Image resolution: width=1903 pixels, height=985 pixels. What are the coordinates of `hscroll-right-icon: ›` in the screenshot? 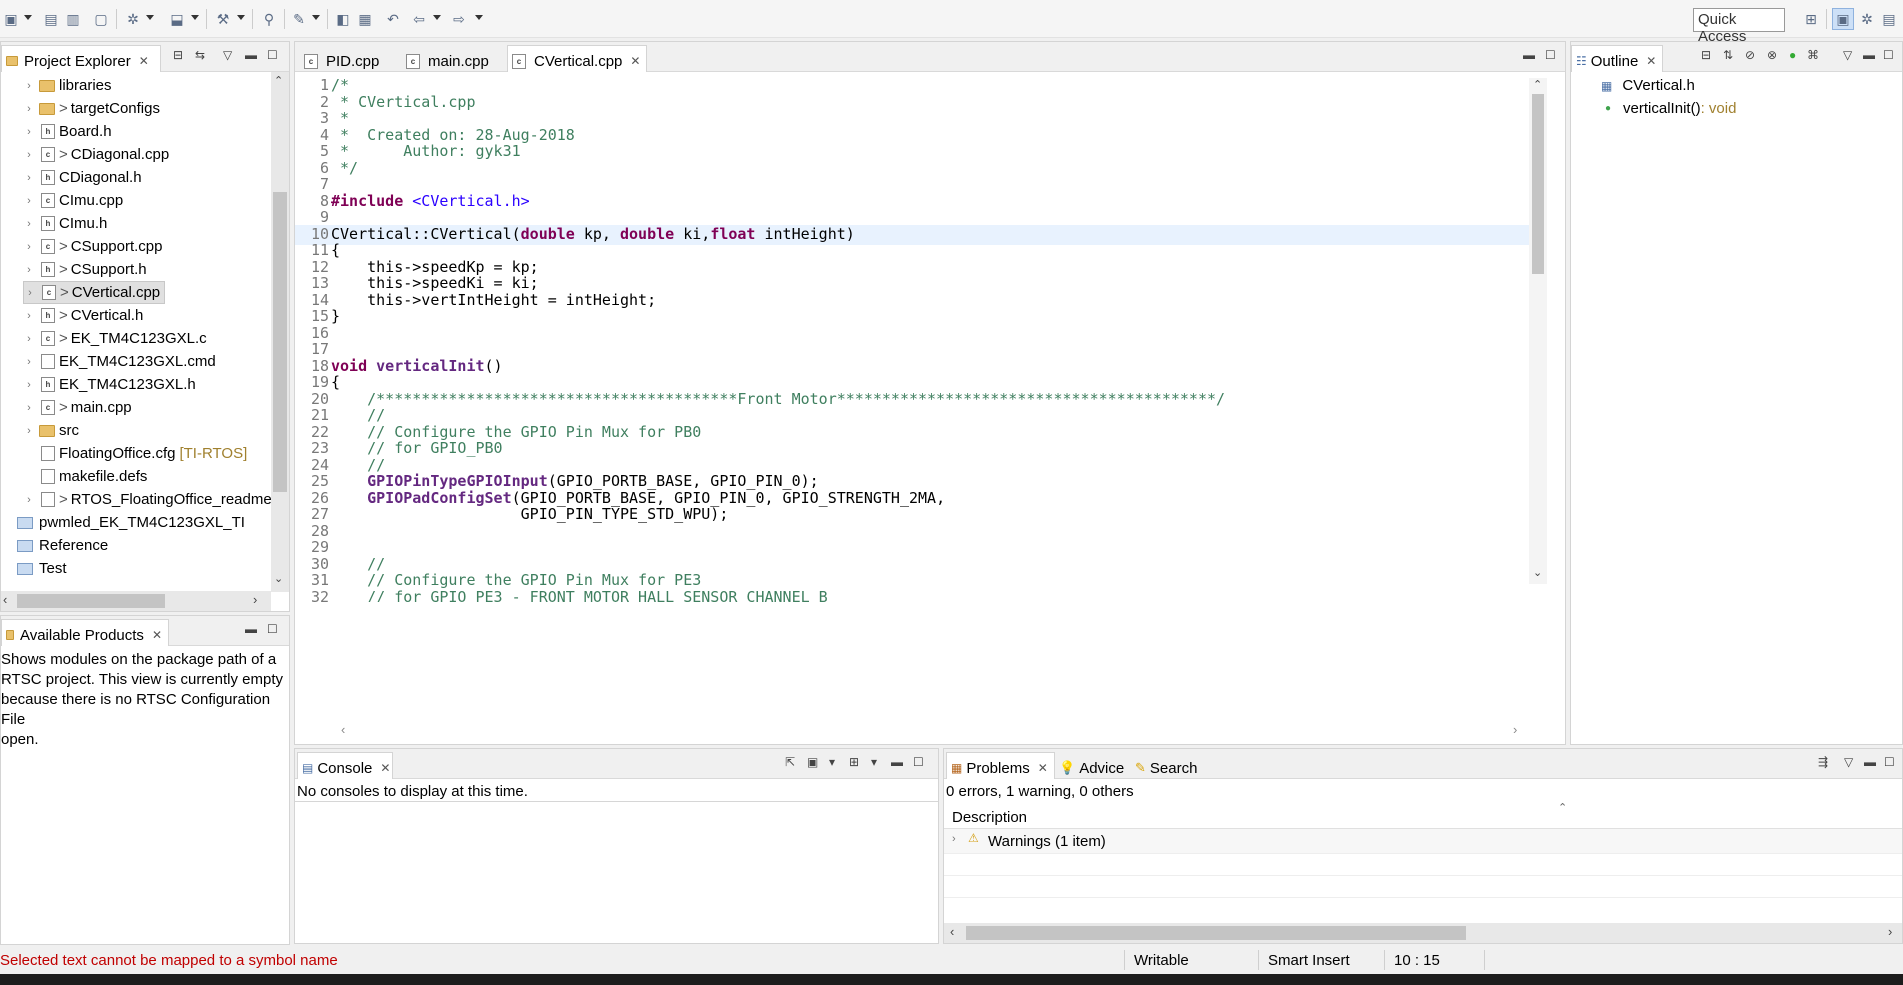 It's located at (1515, 729).